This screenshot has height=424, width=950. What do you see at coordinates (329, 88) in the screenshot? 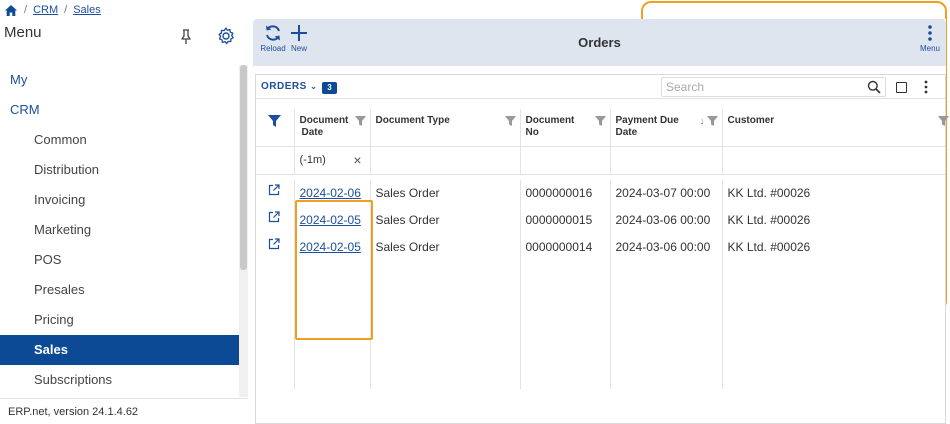
I see `row-count-badge: 3` at bounding box center [329, 88].